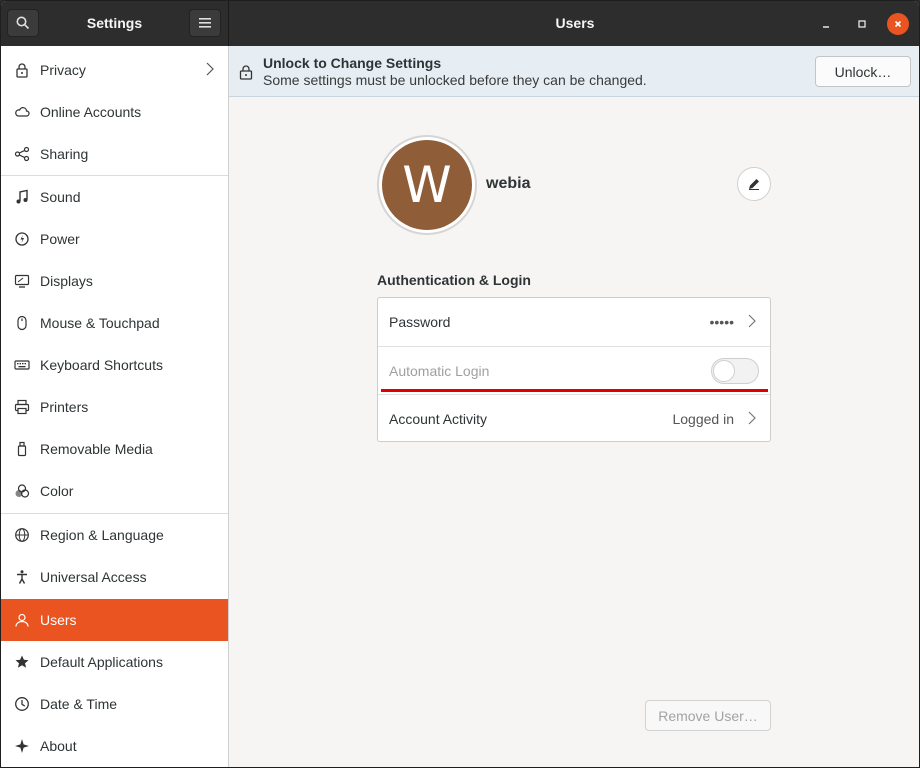 The height and width of the screenshot is (768, 920). Describe the element at coordinates (439, 370) in the screenshot. I see `automatic-login-label: Automatic Login` at that location.